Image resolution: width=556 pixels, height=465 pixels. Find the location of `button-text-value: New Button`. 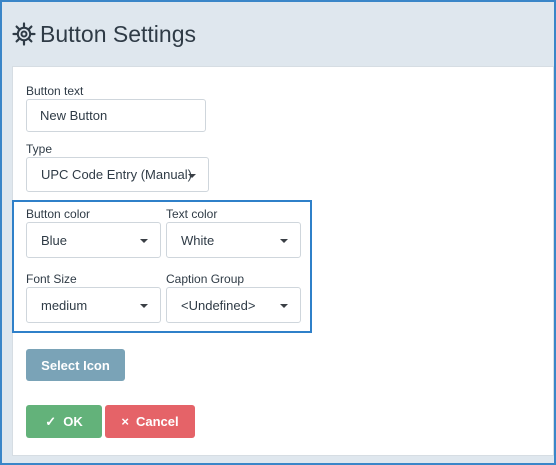

button-text-value: New Button is located at coordinates (74, 115).